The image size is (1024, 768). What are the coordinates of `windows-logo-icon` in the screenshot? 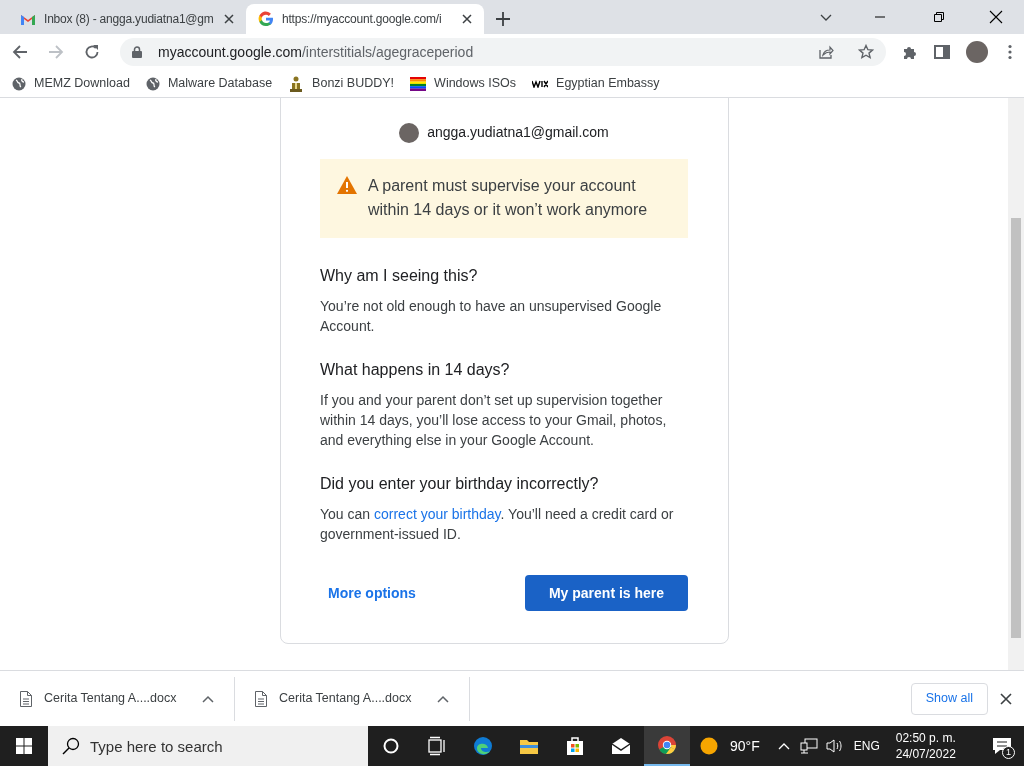 It's located at (24, 746).